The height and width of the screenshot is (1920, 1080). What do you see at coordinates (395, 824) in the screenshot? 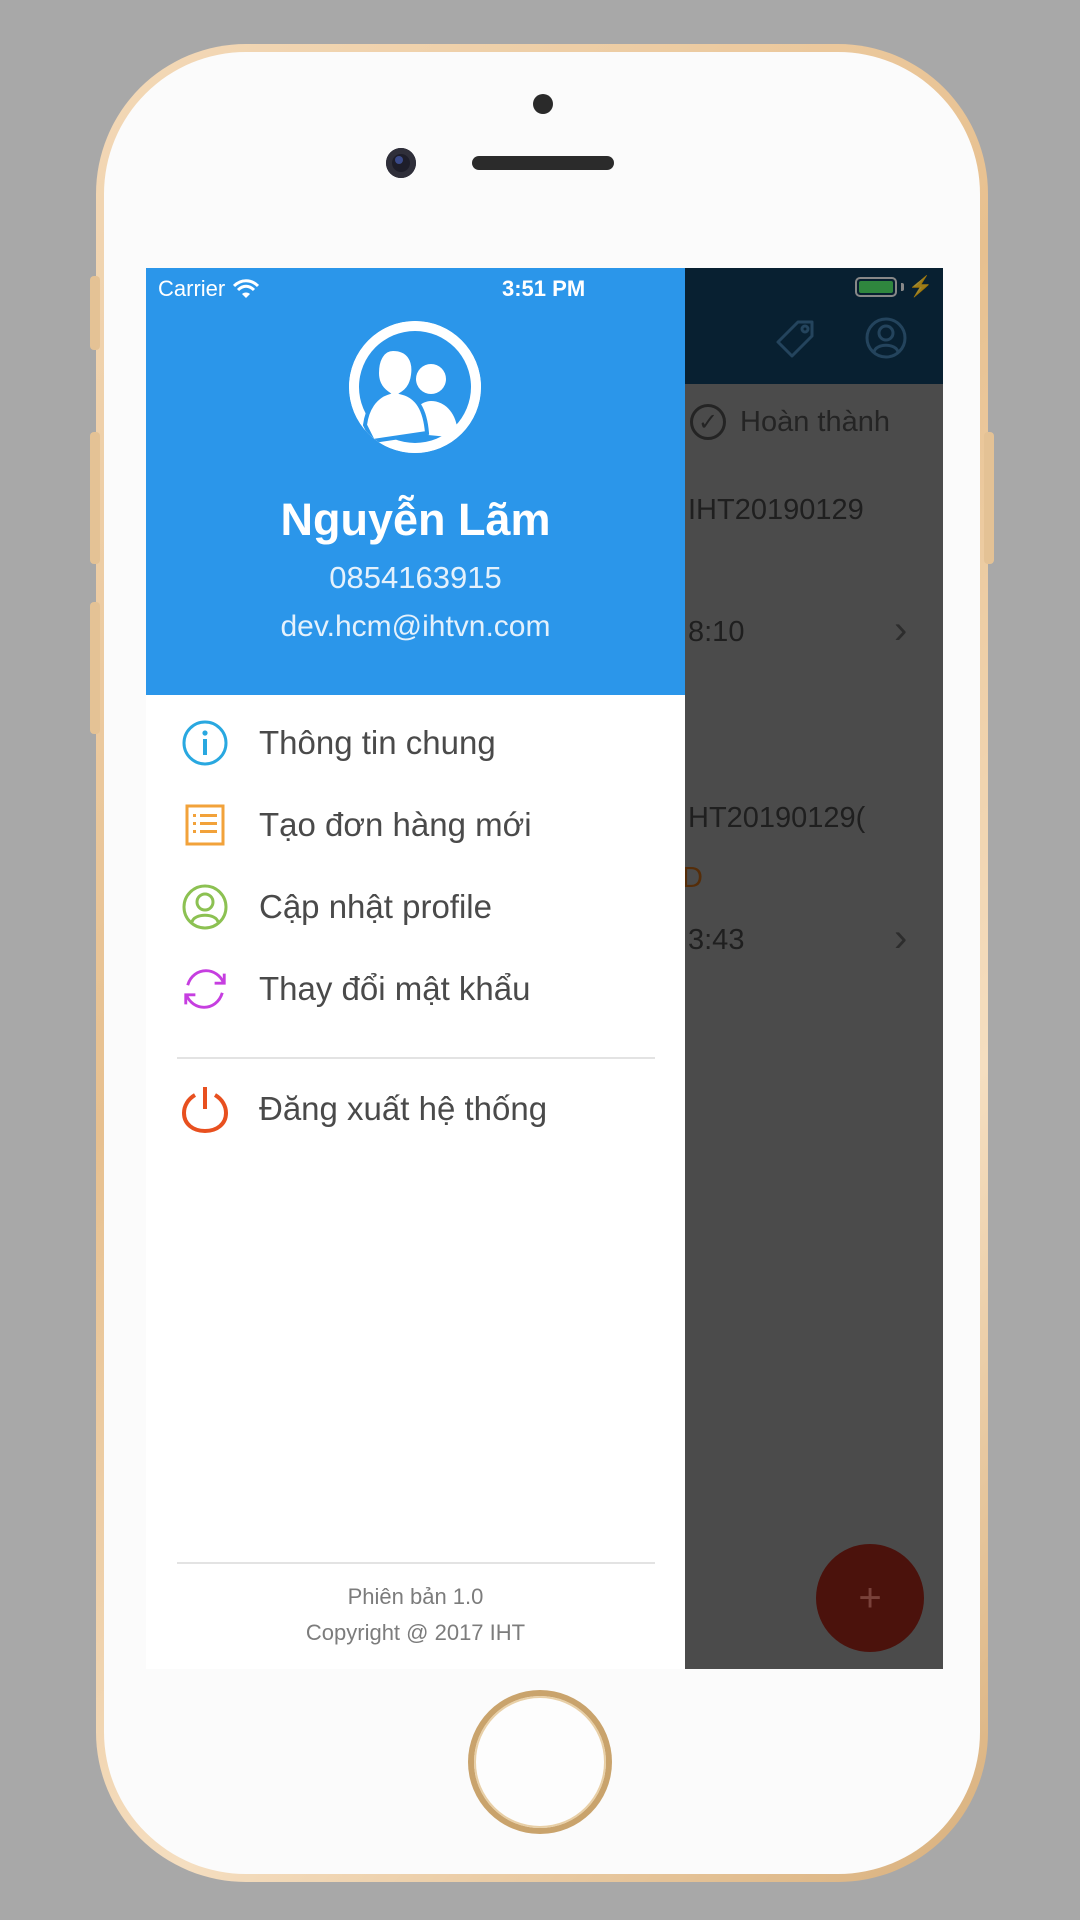
I see `menu-item-label: Tạo đơn hàng mới` at bounding box center [395, 824].